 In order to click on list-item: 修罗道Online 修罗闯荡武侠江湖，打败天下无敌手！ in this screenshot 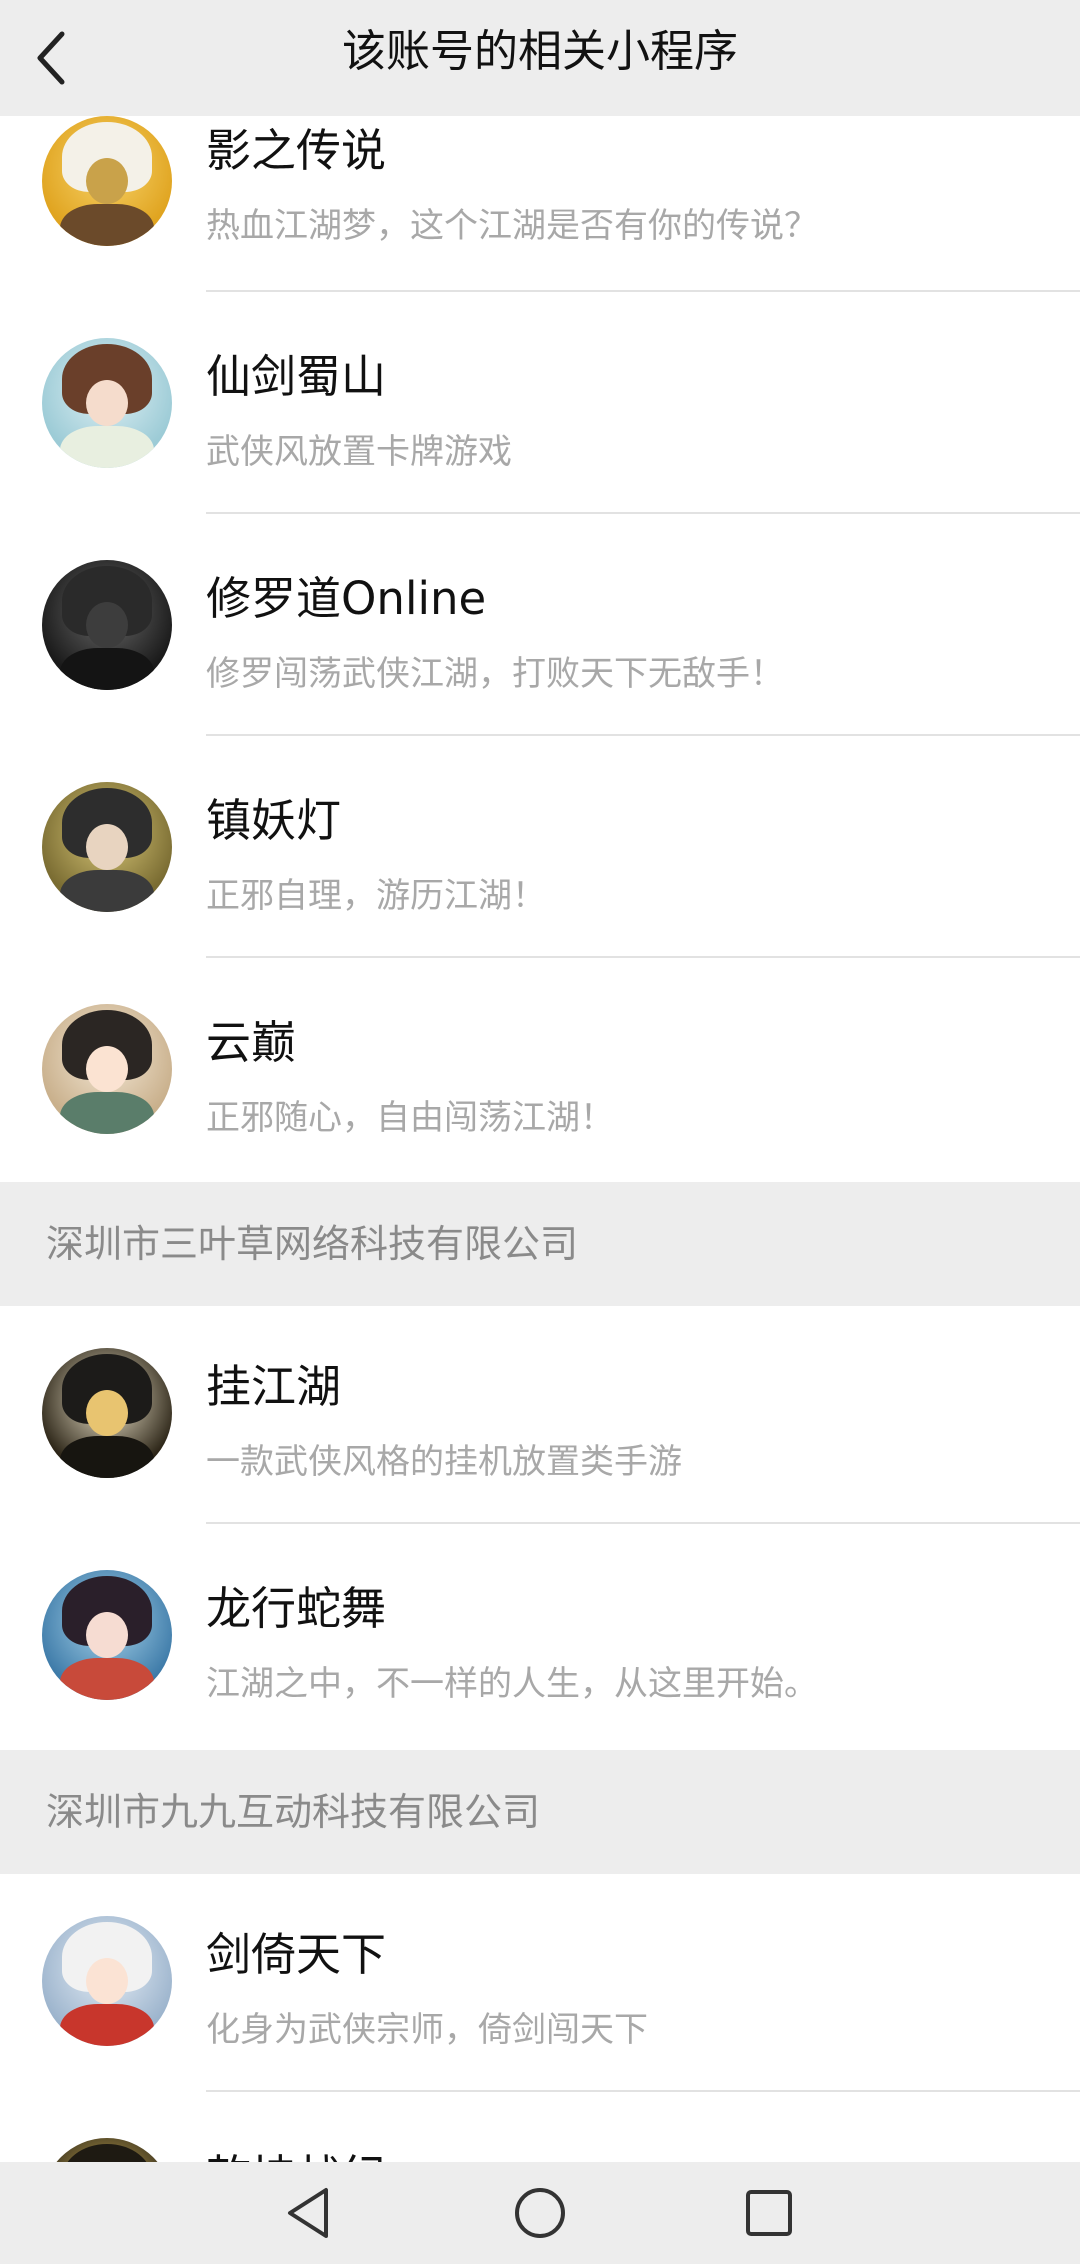, I will do `click(540, 629)`.